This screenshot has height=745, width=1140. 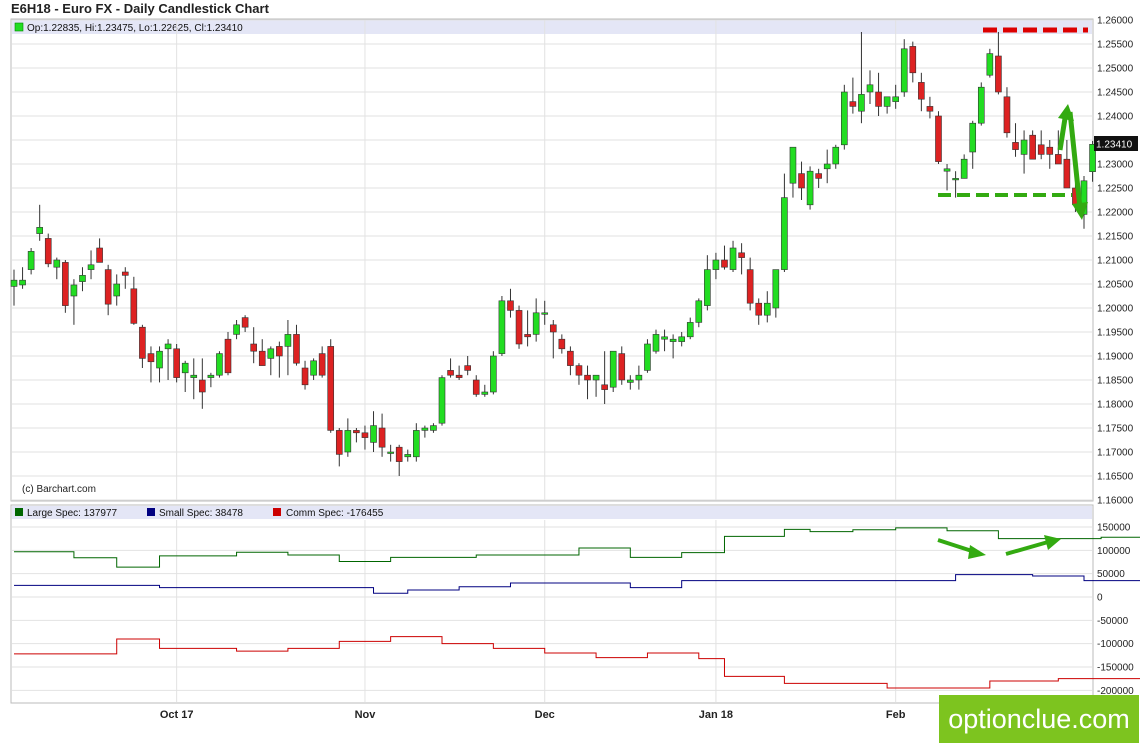 I want to click on cot-tick-label: -150000, so click(x=1115, y=668).